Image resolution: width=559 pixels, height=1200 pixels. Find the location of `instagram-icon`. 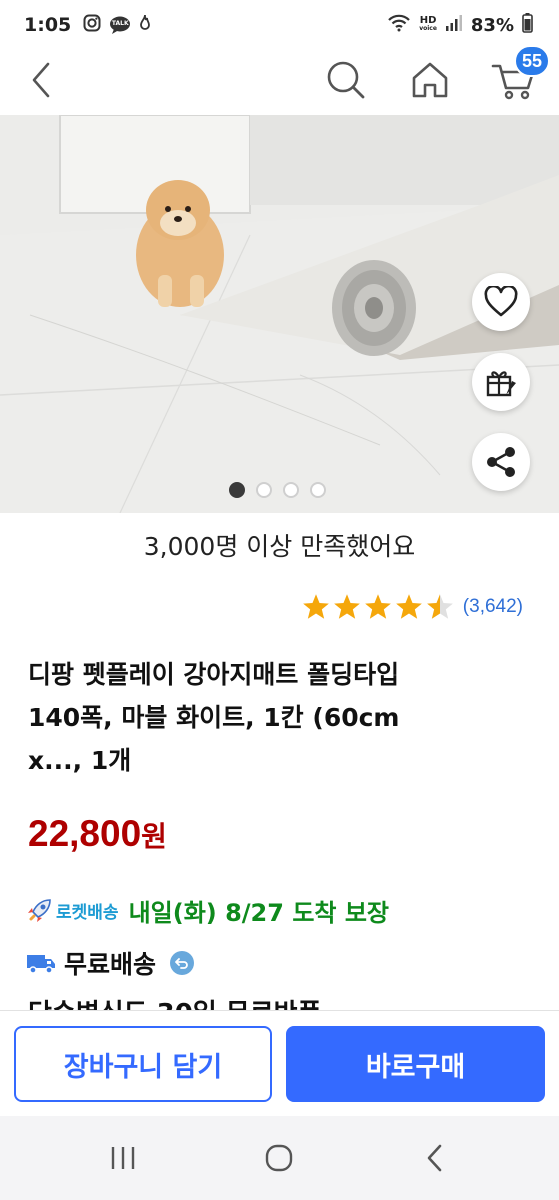

instagram-icon is located at coordinates (92, 25).